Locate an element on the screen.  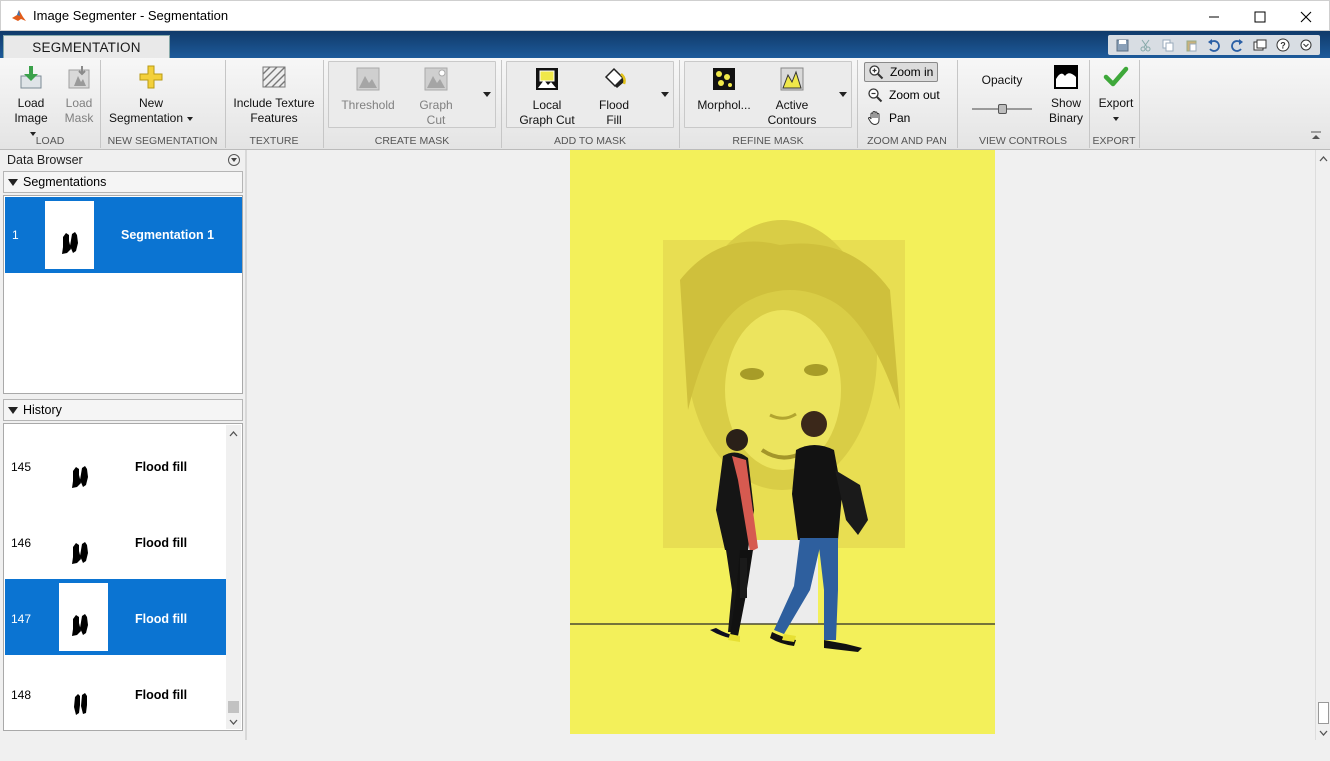
show-binary-icon is located at coordinates (1066, 77).